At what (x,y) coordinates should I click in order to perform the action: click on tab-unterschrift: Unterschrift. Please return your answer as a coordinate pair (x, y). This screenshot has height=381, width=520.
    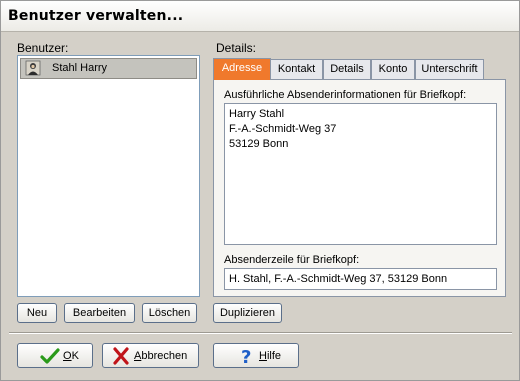
    Looking at the image, I should click on (449, 69).